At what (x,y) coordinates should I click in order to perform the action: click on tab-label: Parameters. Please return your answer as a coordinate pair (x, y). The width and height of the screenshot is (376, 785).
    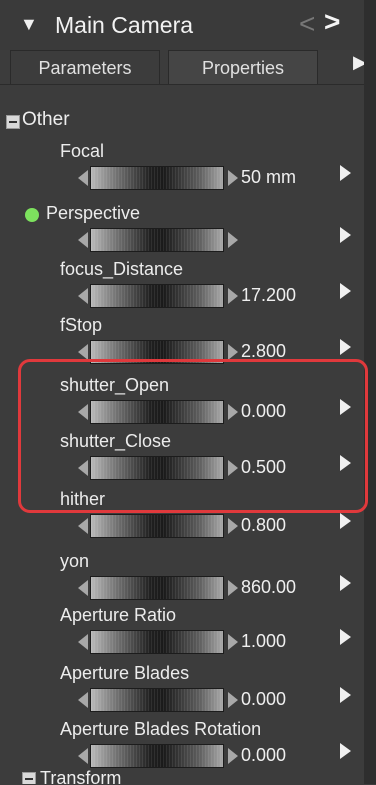
    Looking at the image, I should click on (85, 68).